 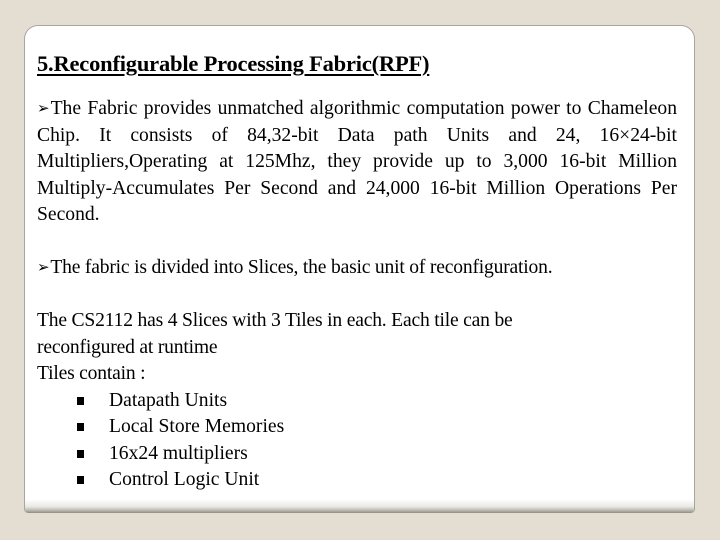 I want to click on card-bottom-shadow, so click(x=359, y=506).